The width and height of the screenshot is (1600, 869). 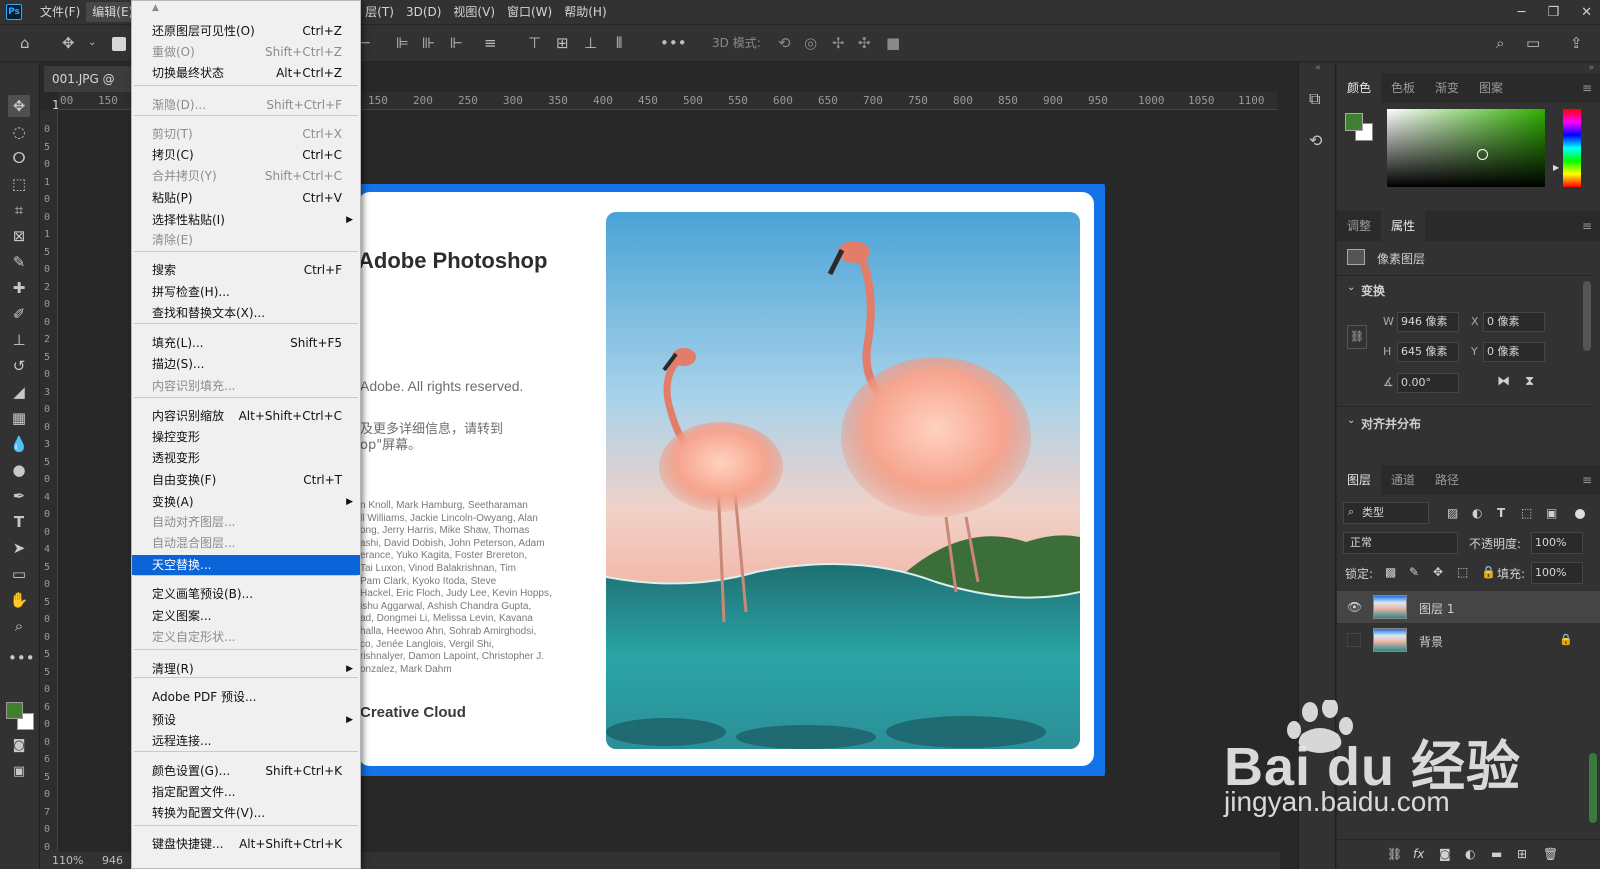 I want to click on edit-menu-item: 自由变换(F) Ctrl+T, so click(x=246, y=480).